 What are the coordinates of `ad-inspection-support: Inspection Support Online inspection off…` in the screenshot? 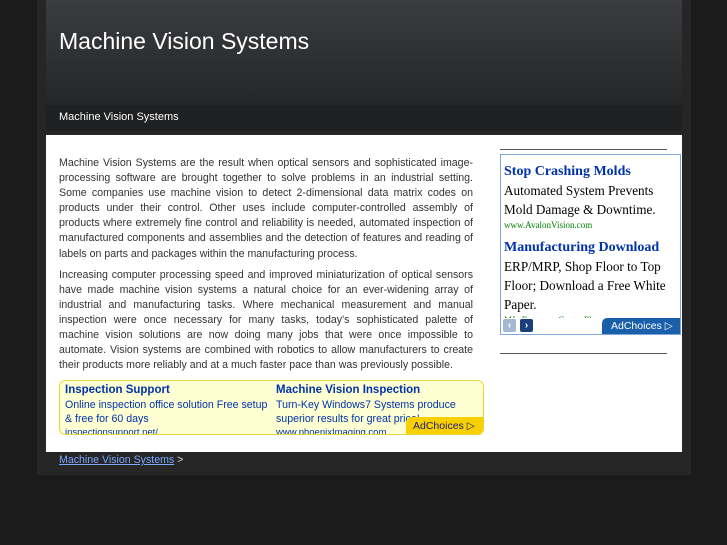 It's located at (167, 408).